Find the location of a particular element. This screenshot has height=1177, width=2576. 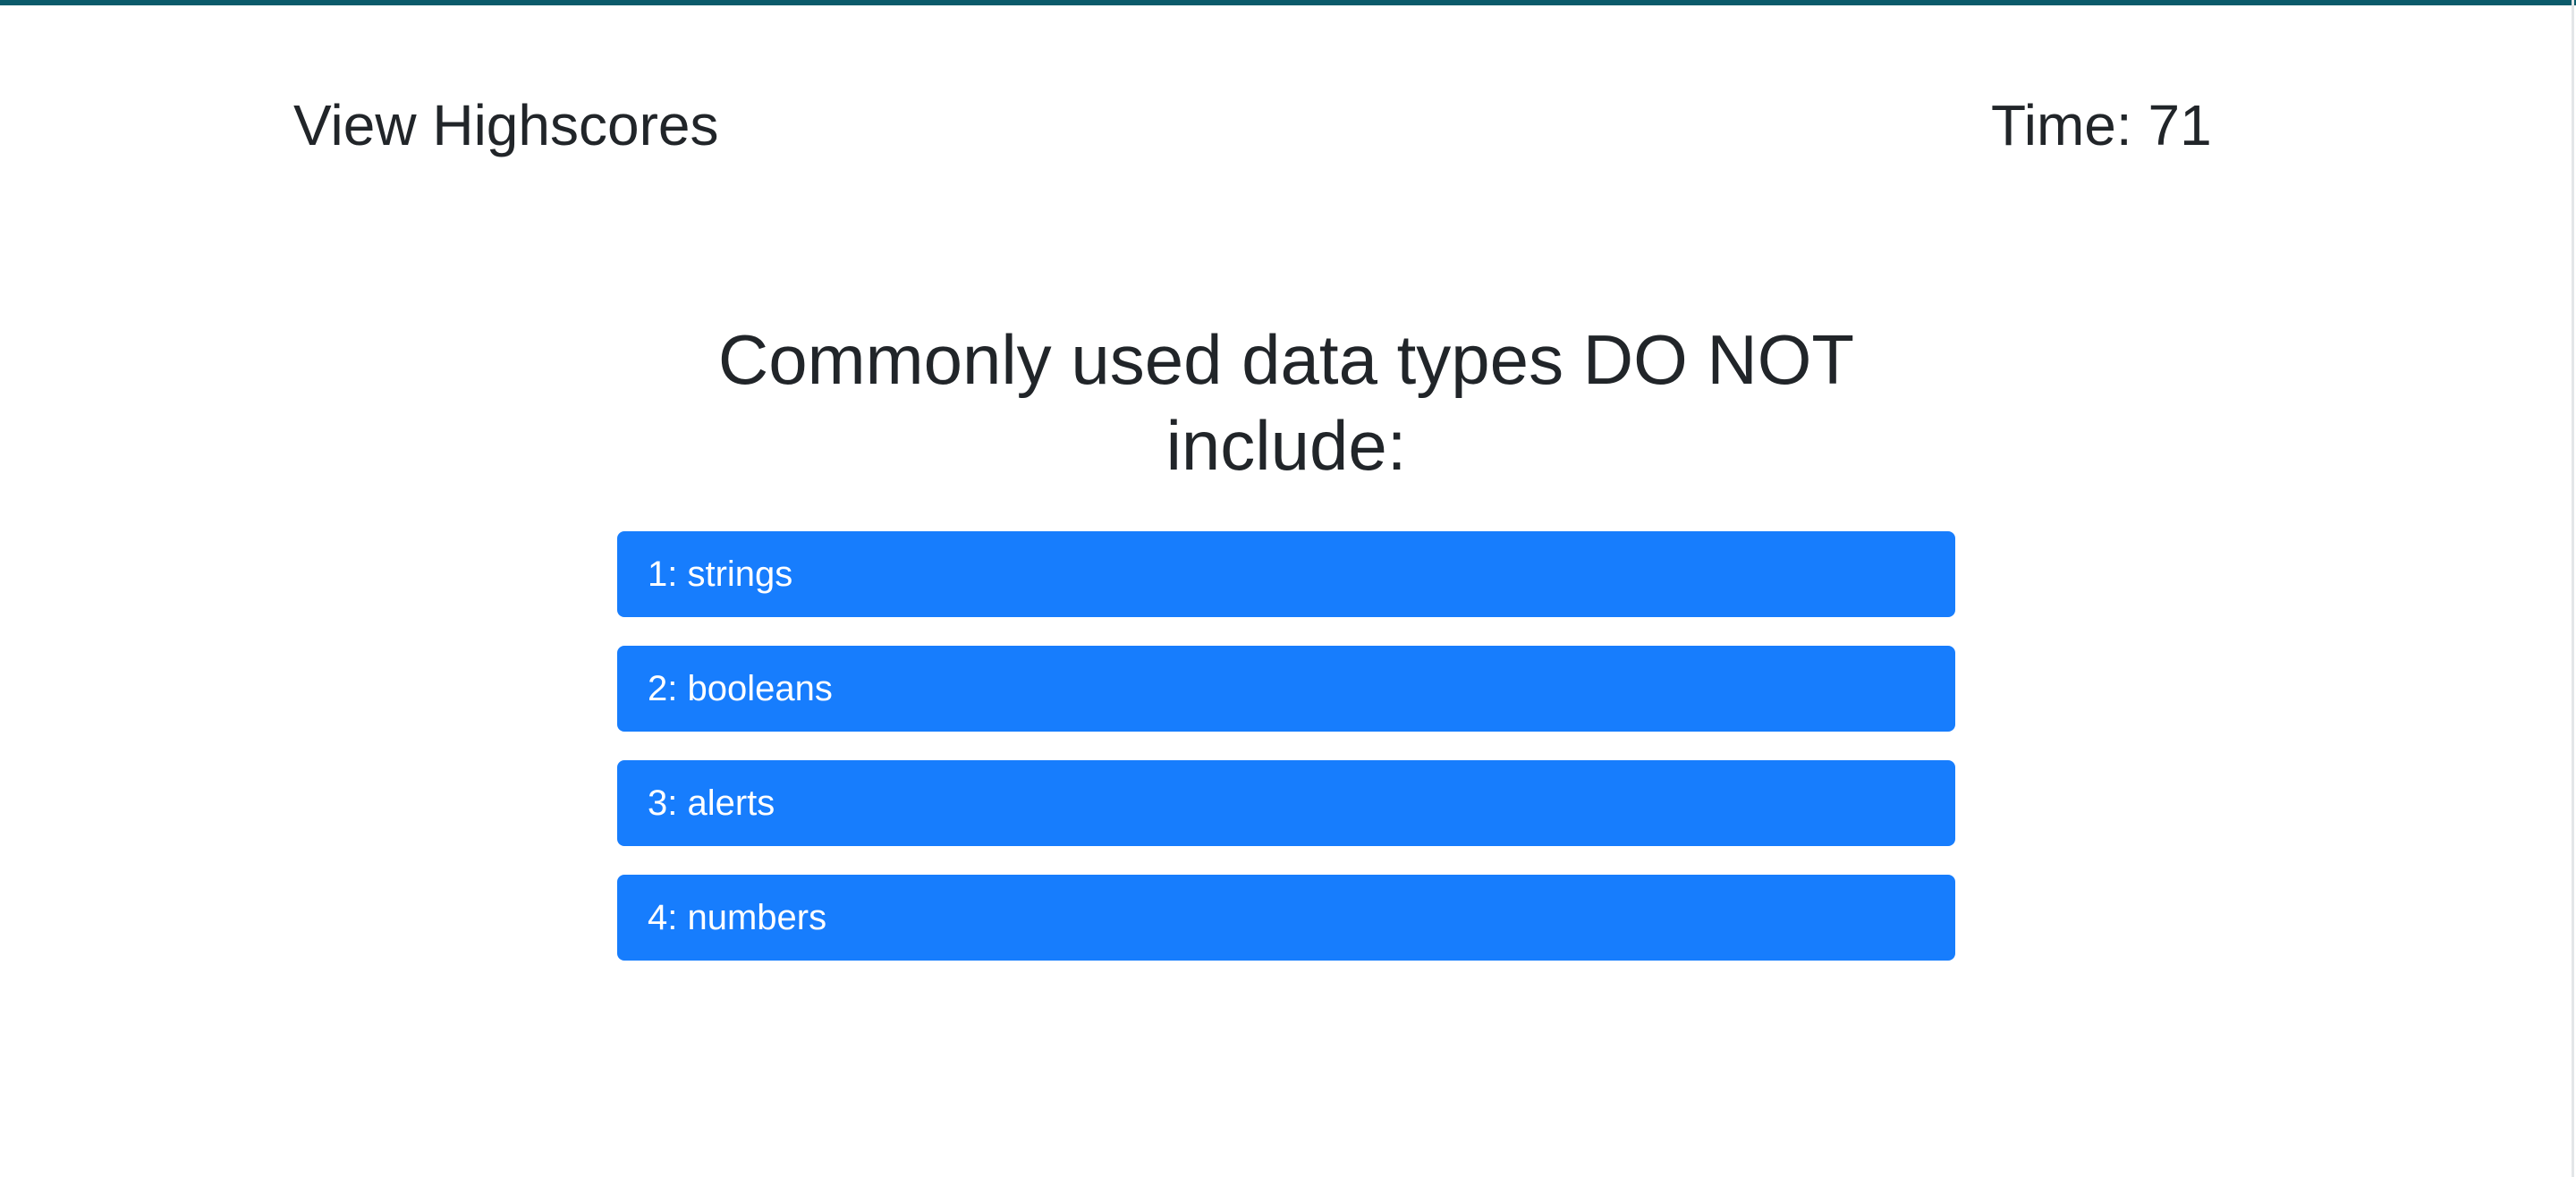

answer-button-2: 2: booleans is located at coordinates (1286, 689).